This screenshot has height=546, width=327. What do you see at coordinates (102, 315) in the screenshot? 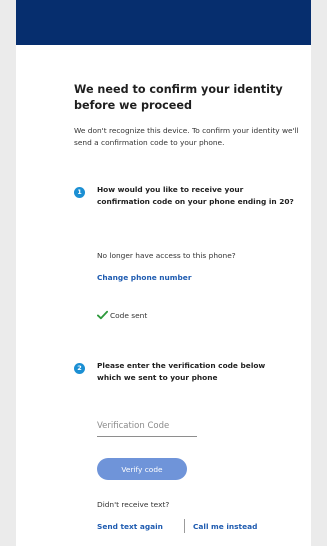
I see `check-icon` at bounding box center [102, 315].